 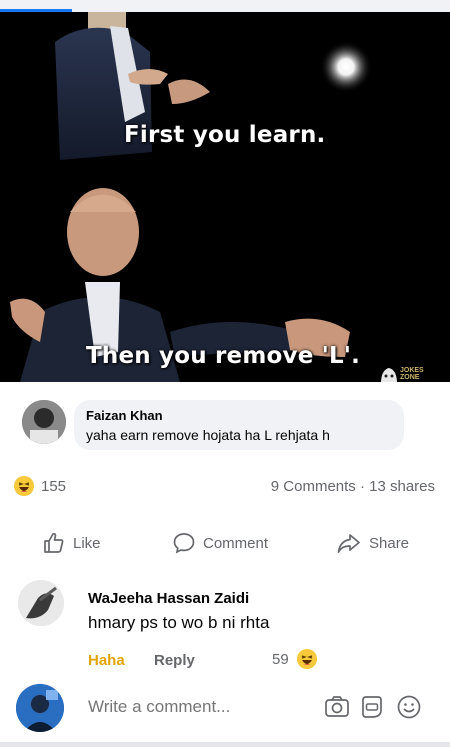 What do you see at coordinates (223, 356) in the screenshot?
I see `meme-caption-bottom: Then you remove 'L'.` at bounding box center [223, 356].